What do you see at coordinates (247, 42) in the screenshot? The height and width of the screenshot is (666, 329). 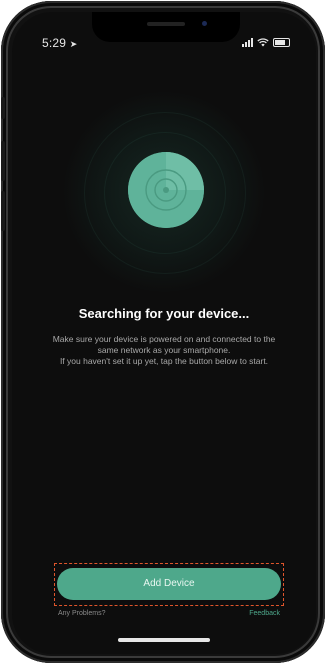 I see `cellular-signal-icon` at bounding box center [247, 42].